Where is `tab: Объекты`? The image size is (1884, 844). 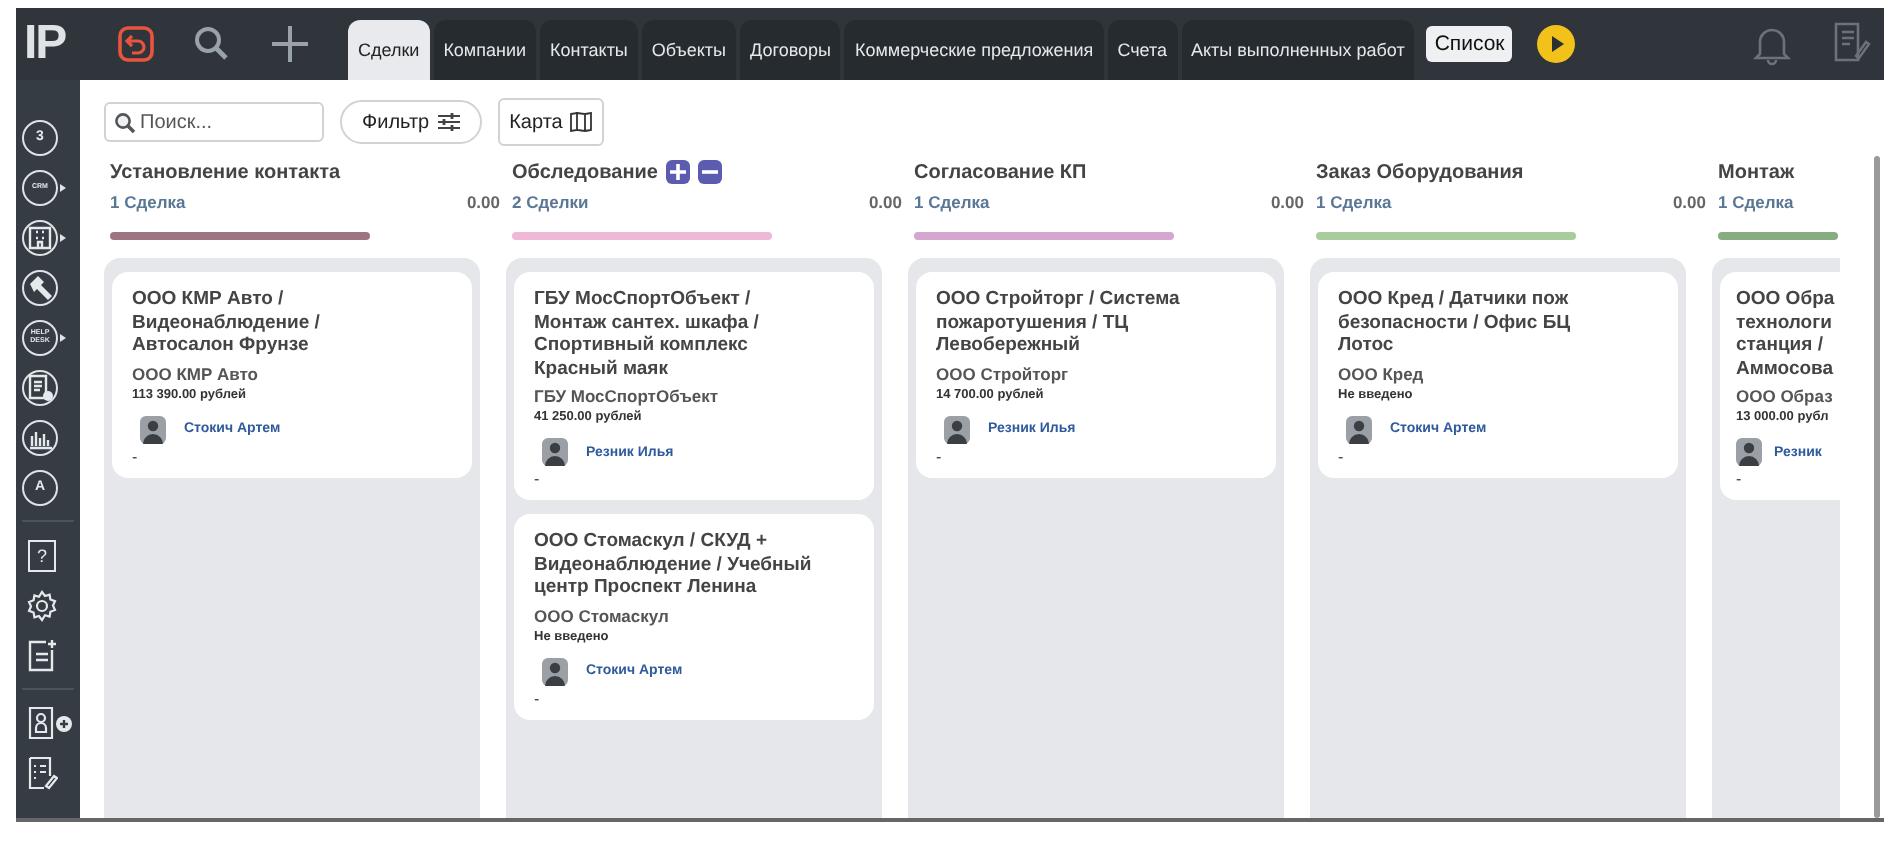 tab: Объекты is located at coordinates (689, 50).